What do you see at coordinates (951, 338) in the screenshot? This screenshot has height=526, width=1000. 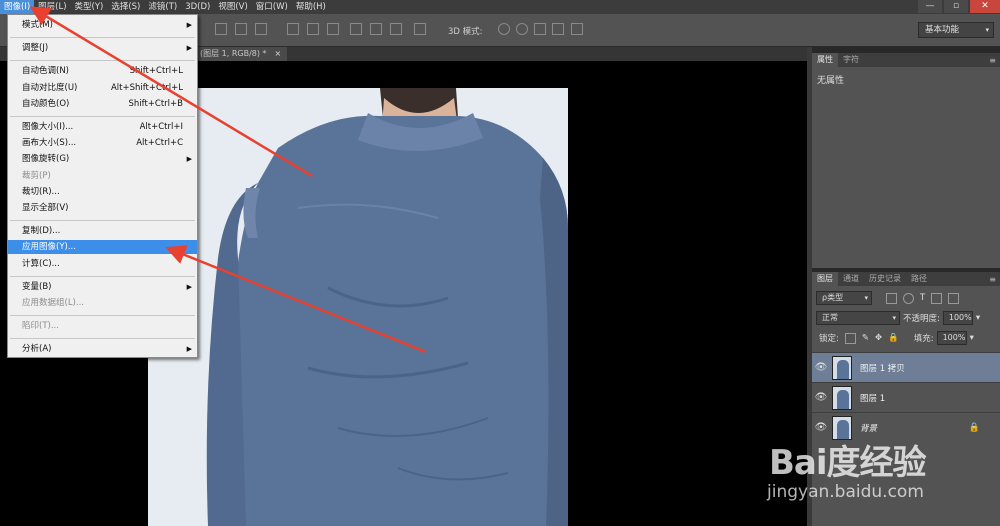 I see `fill-input: 100%` at bounding box center [951, 338].